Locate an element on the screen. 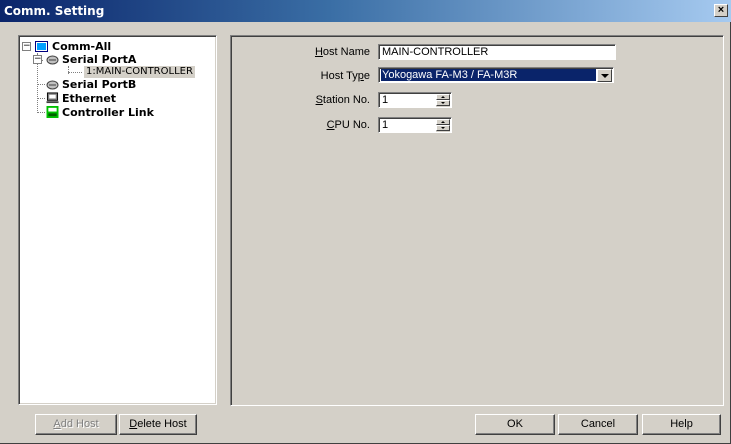  tree-node-main-controller: 1:MAIN-CONTROLLER is located at coordinates (139, 72).